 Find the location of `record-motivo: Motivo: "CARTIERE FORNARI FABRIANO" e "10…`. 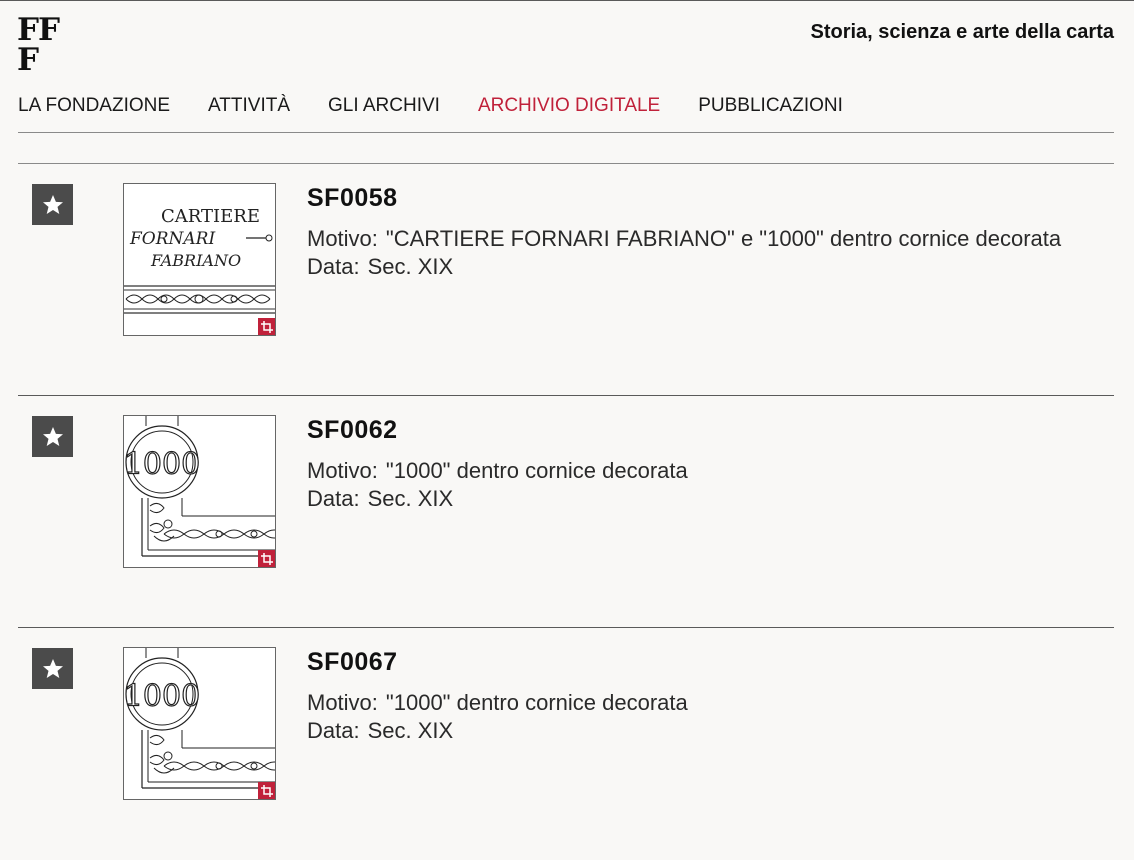

record-motivo: Motivo: "CARTIERE FORNARI FABRIANO" e "10… is located at coordinates (710, 239).